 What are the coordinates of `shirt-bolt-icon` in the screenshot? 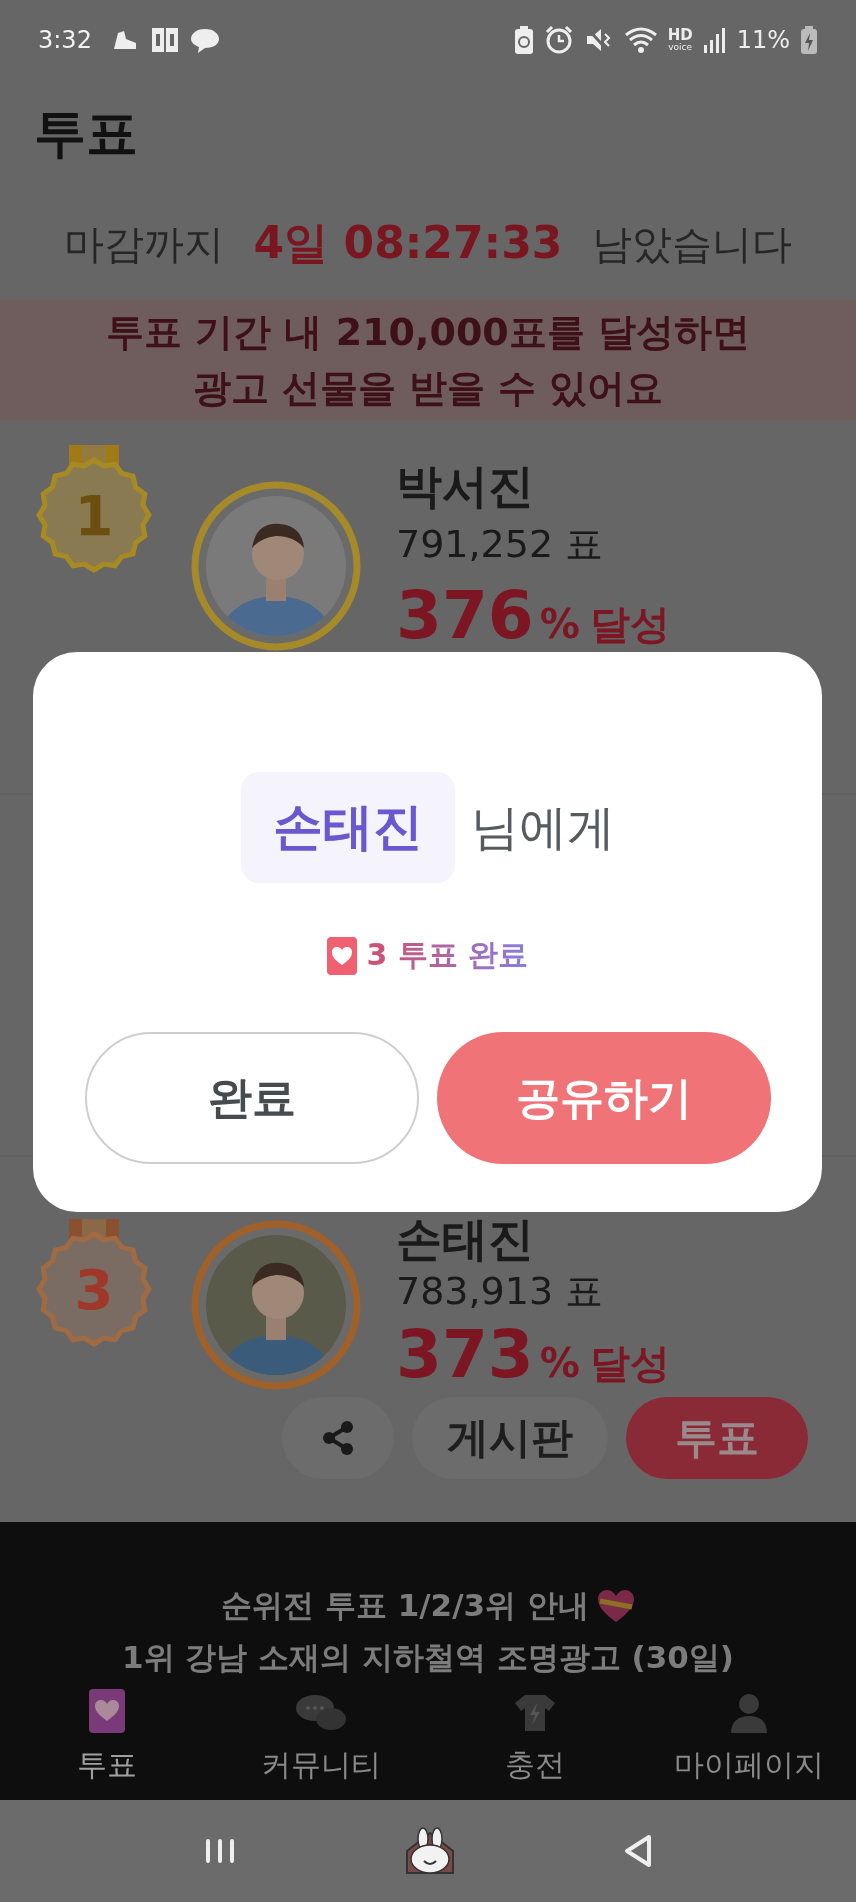 It's located at (535, 1713).